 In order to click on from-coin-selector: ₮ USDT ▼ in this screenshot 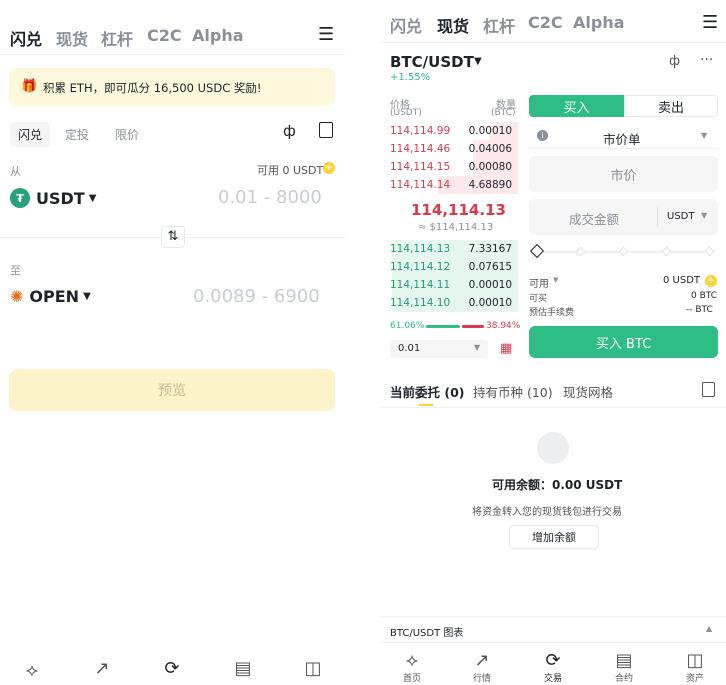, I will do `click(53, 198)`.